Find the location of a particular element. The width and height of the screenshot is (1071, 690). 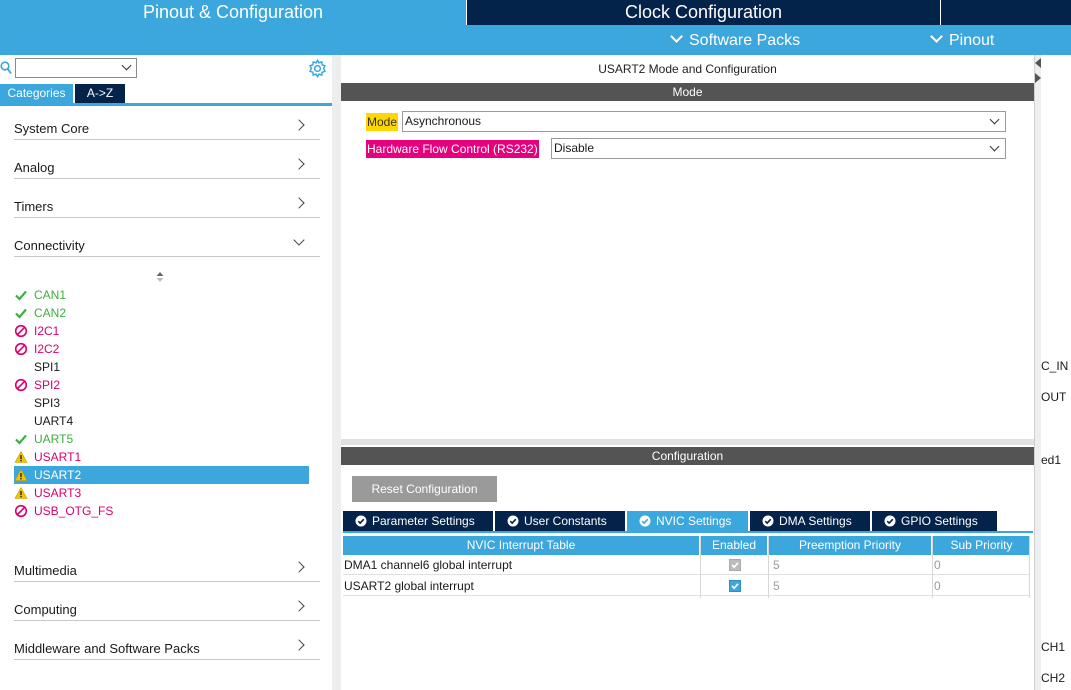

tab-parameter-settings: Parameter Settings is located at coordinates (418, 521).